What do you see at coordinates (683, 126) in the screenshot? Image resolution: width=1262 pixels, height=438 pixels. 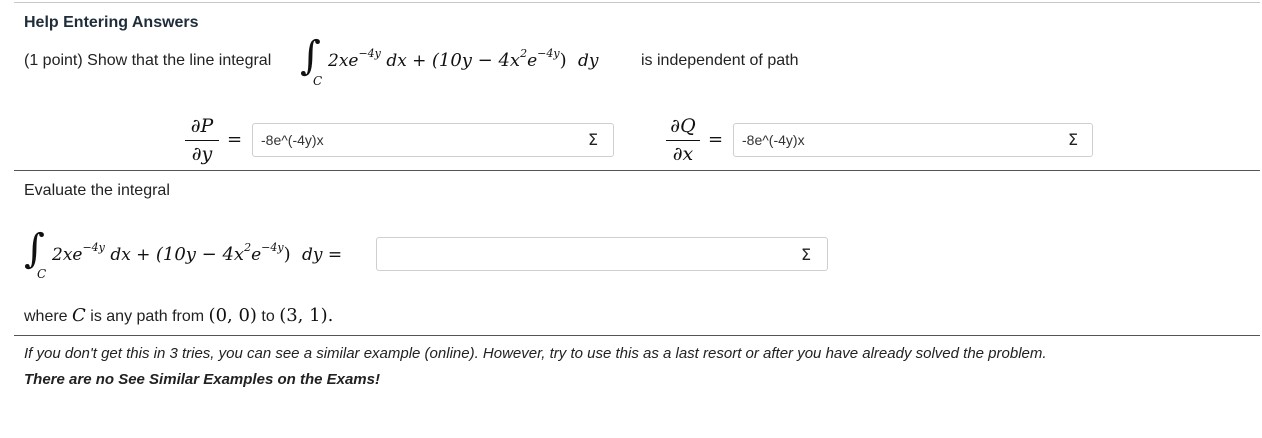 I see `dq-numerator: ∂Q` at bounding box center [683, 126].